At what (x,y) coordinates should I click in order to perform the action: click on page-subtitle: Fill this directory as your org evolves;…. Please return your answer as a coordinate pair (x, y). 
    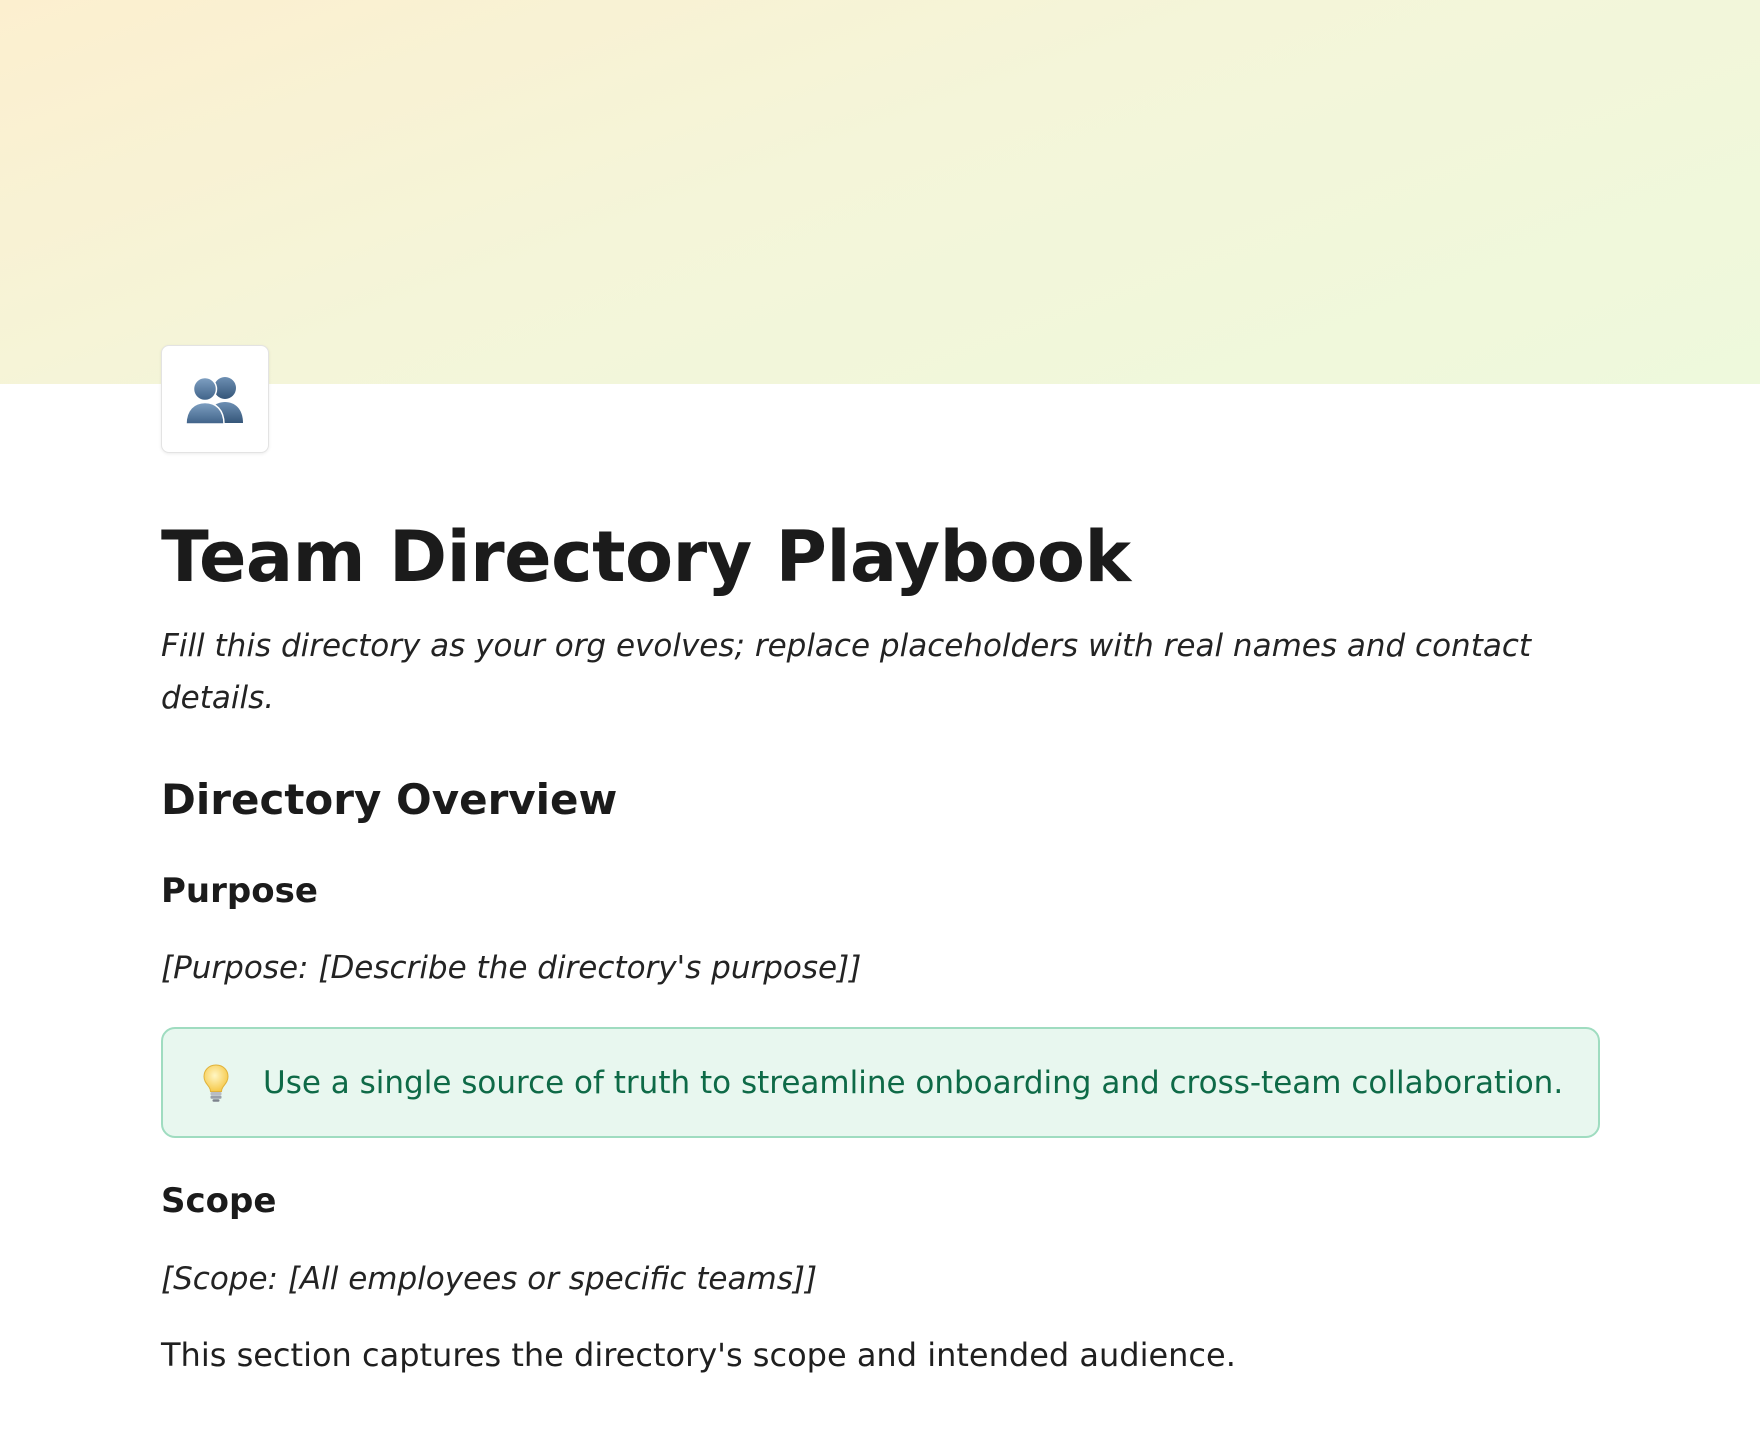
    Looking at the image, I should click on (871, 672).